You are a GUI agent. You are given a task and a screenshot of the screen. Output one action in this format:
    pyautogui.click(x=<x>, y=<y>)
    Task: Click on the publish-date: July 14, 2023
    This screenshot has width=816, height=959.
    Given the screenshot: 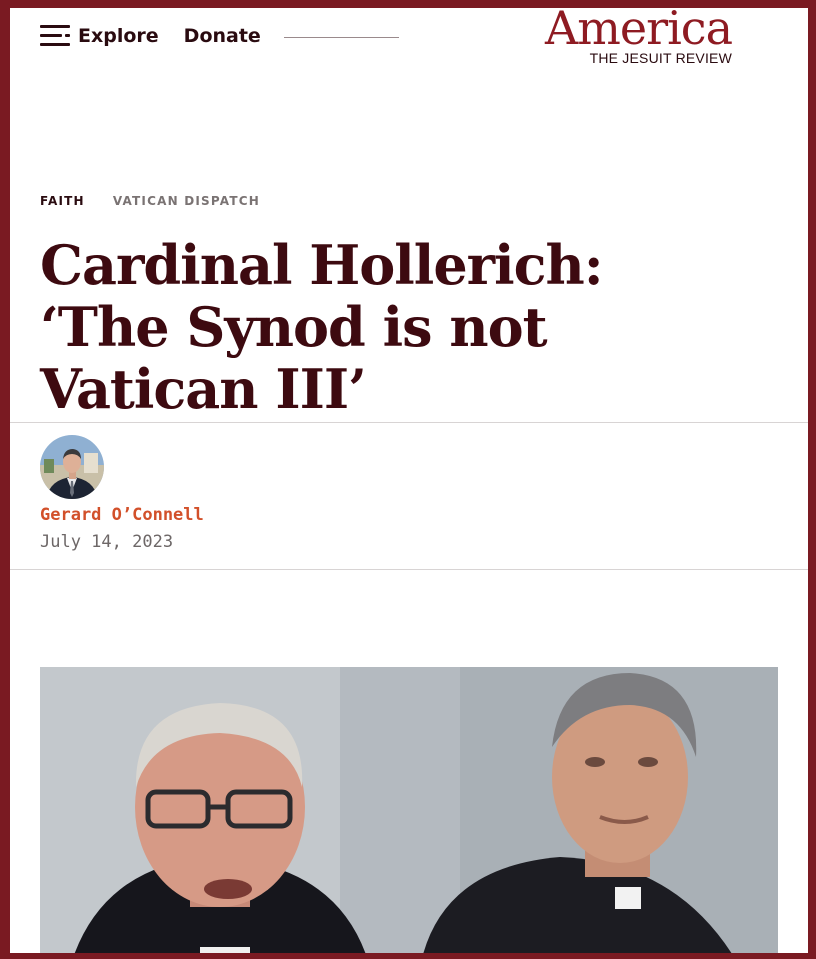 What is the action you would take?
    pyautogui.click(x=107, y=542)
    